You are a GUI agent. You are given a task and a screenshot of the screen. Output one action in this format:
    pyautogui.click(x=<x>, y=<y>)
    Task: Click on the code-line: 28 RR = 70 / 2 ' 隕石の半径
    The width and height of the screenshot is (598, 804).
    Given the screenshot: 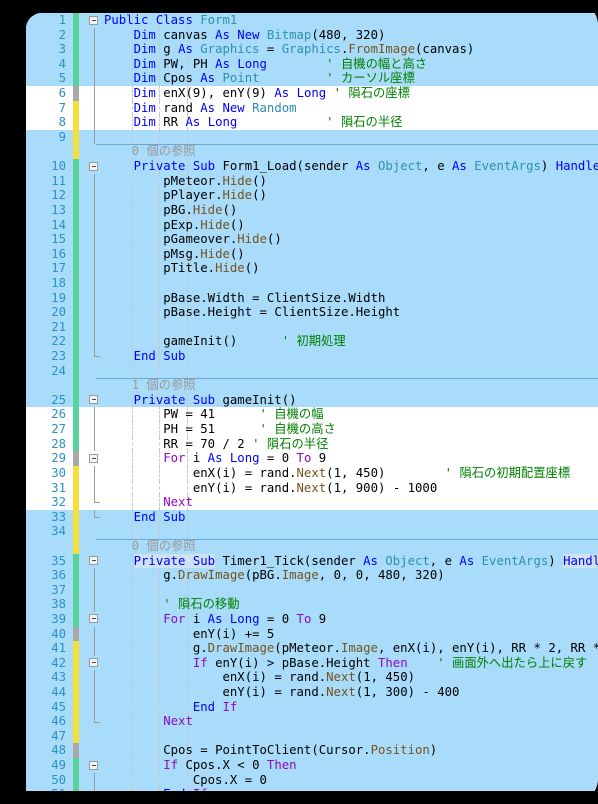 What is the action you would take?
    pyautogui.click(x=312, y=444)
    